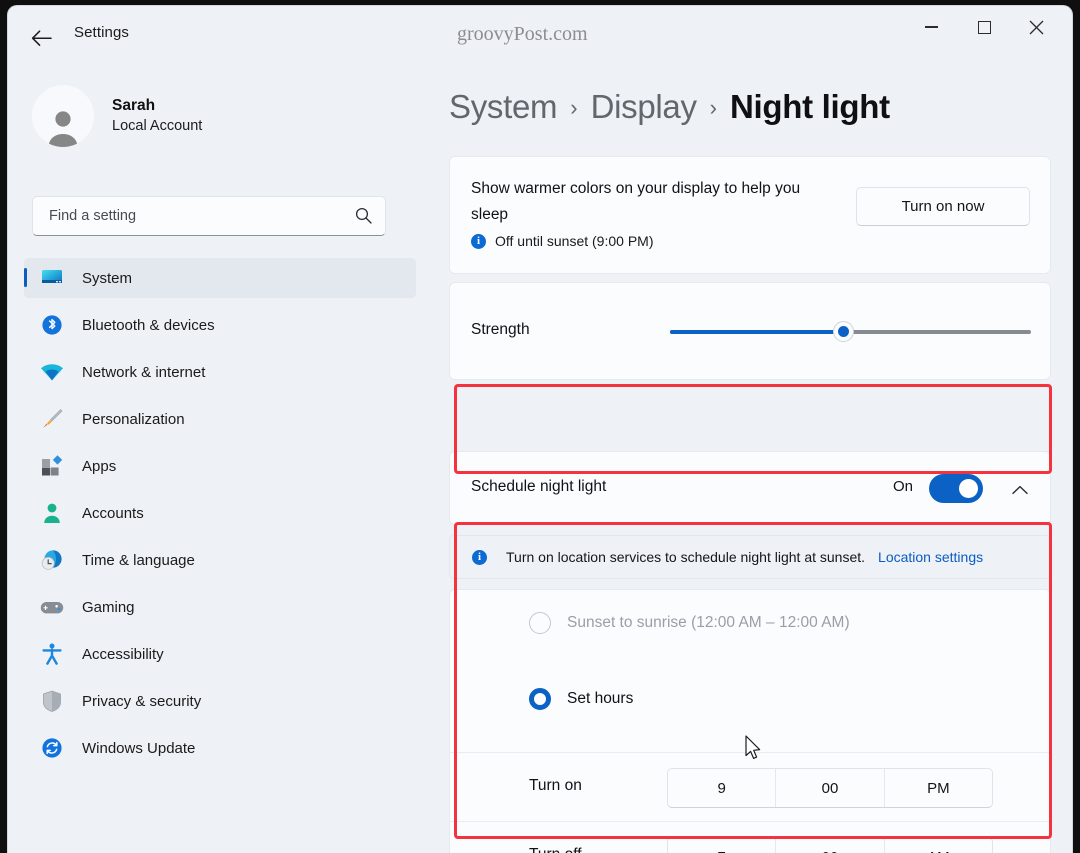 The height and width of the screenshot is (853, 1080). Describe the element at coordinates (754, 750) in the screenshot. I see `mouse-pointer-icon` at that location.